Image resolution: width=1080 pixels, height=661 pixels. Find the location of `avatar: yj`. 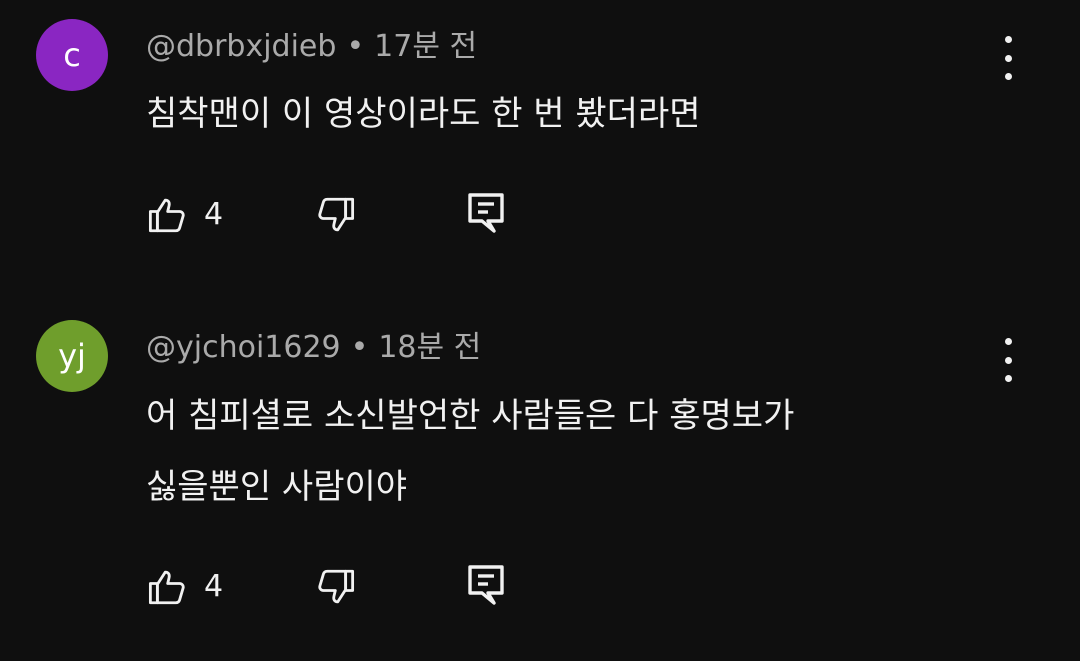

avatar: yj is located at coordinates (72, 356).